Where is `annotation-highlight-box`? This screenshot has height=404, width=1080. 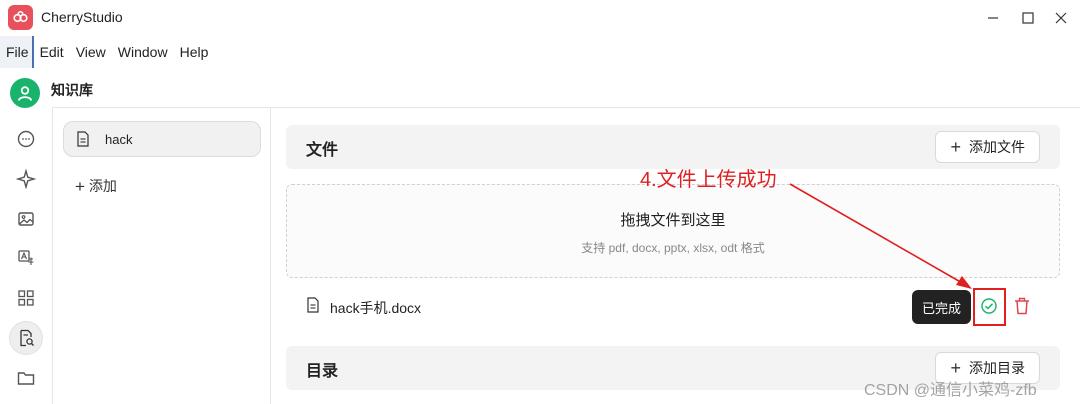
annotation-highlight-box is located at coordinates (989, 307).